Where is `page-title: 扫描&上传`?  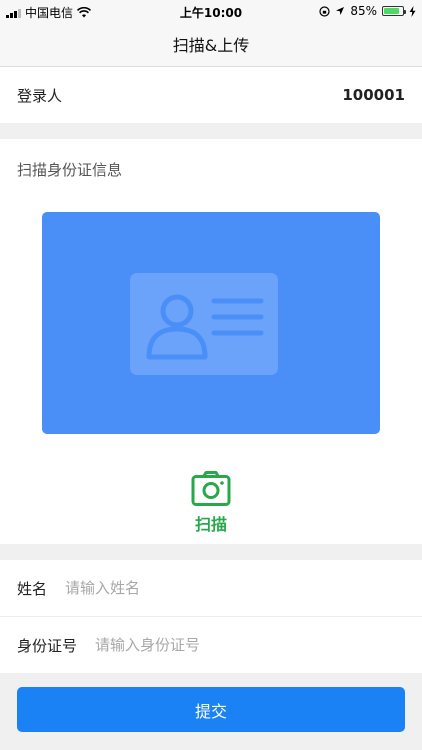 page-title: 扫描&上传 is located at coordinates (211, 45).